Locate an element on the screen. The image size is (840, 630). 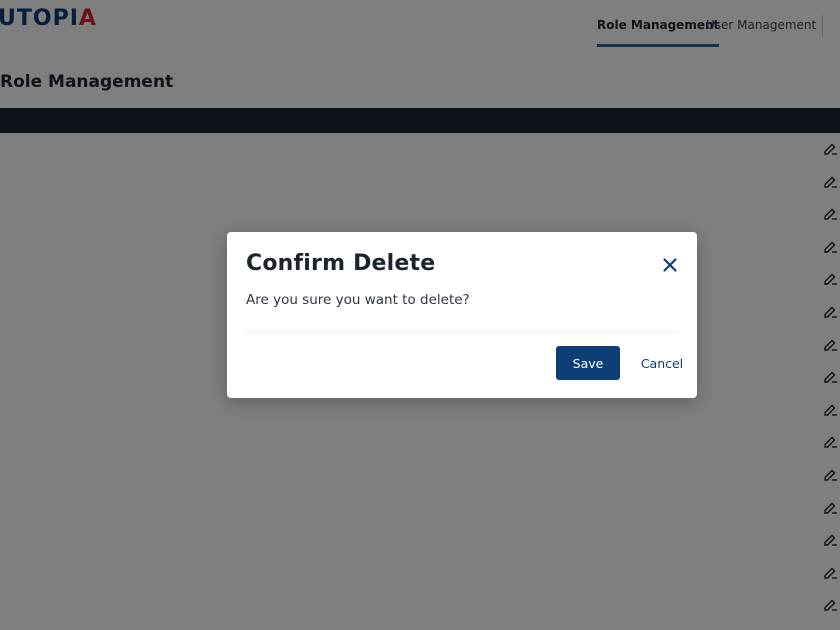
save-button: Save is located at coordinates (588, 363).